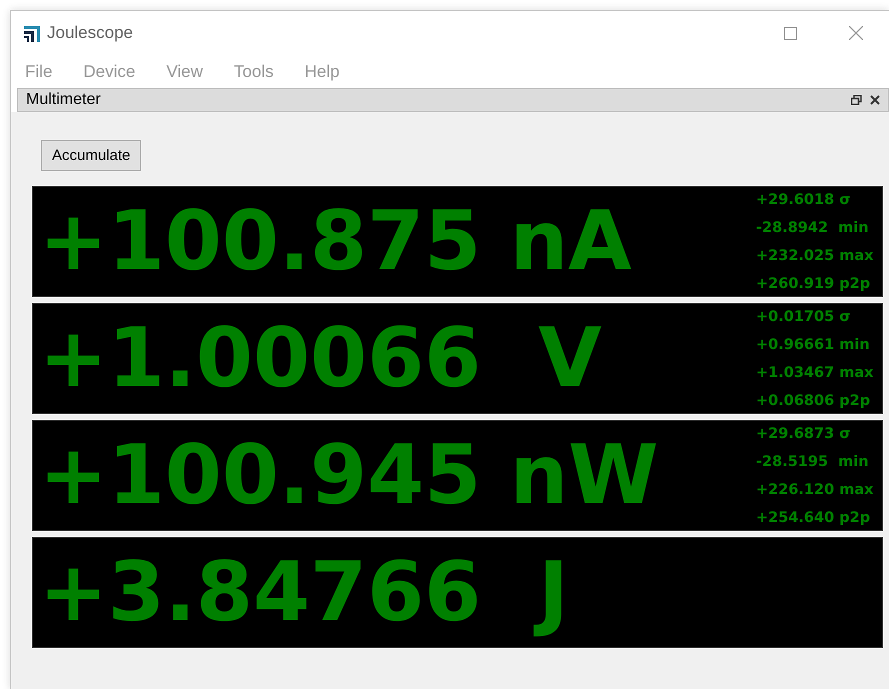 Image resolution: width=889 pixels, height=689 pixels. What do you see at coordinates (815, 373) in the screenshot?
I see `statistic: +1.03467 max` at bounding box center [815, 373].